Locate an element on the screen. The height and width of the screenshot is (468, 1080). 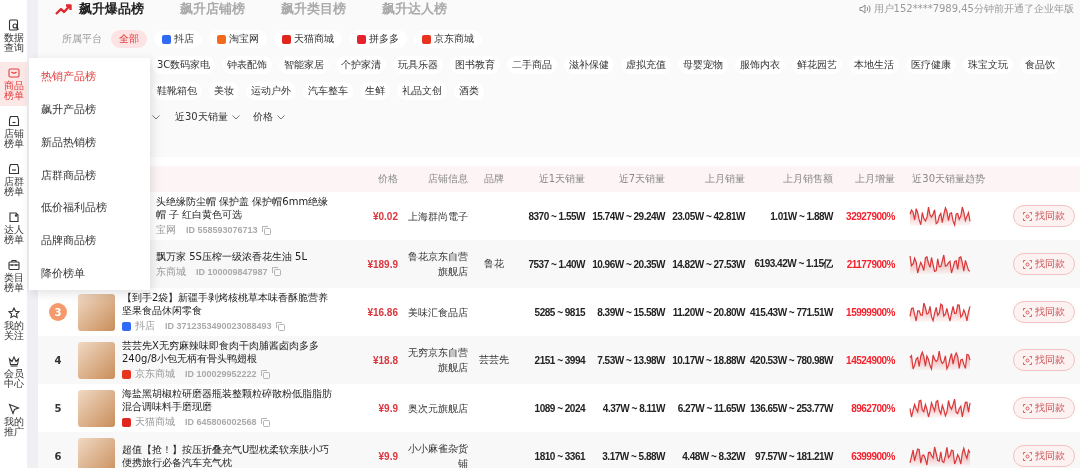
product-title: 芸芸先X无穷麻辣味即食肉干肉脯酱卤肉多多240g/8小包无柄有骨头鸭翅根 is located at coordinates (228, 352).